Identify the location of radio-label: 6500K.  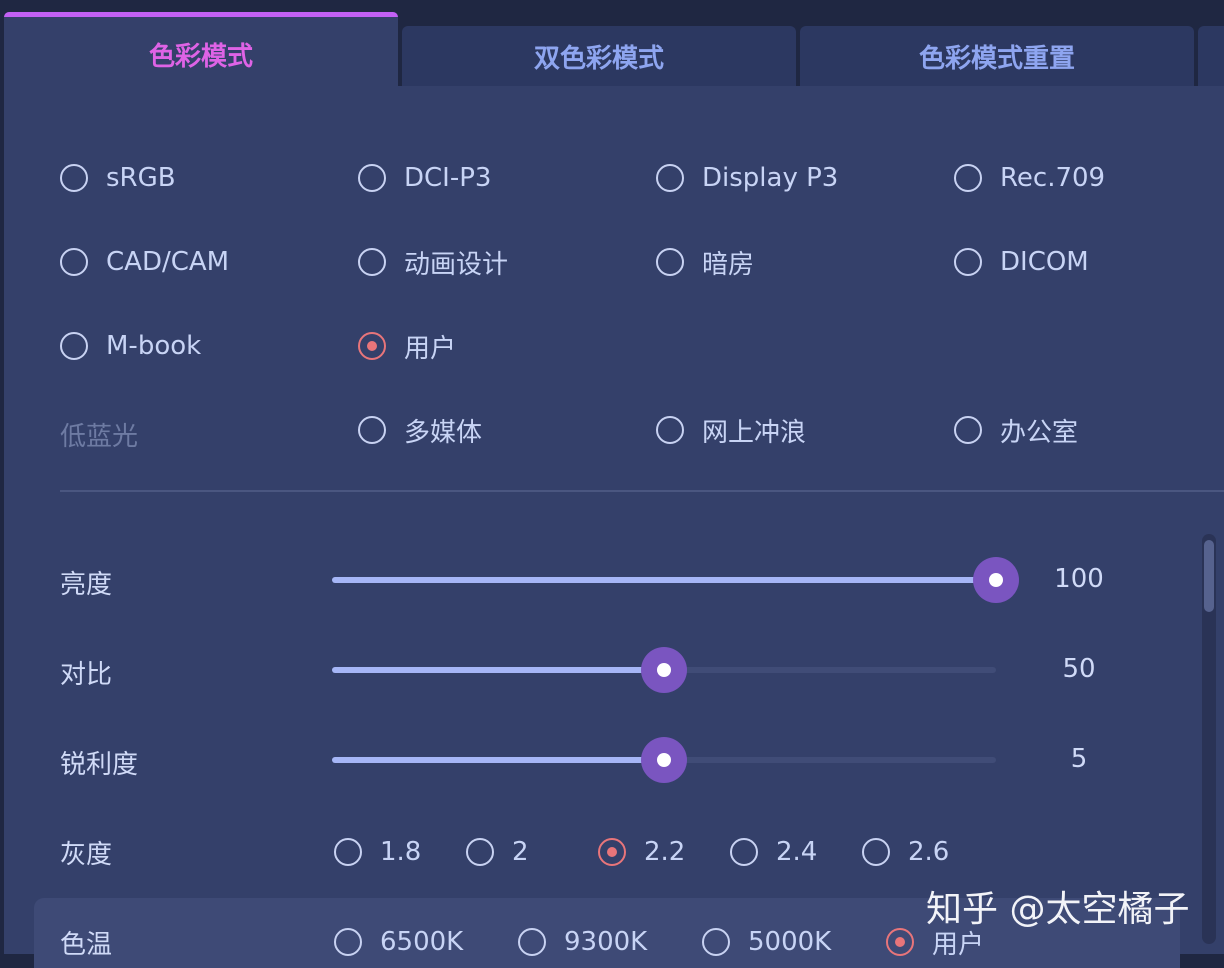
(422, 942).